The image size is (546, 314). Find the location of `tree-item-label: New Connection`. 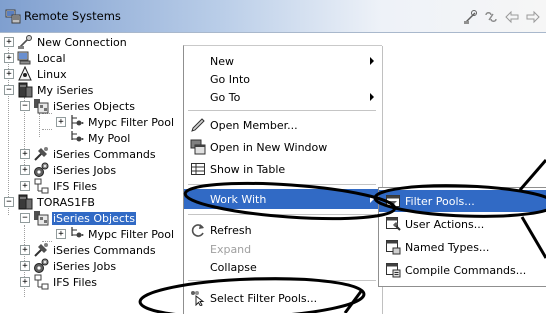

tree-item-label: New Connection is located at coordinates (82, 42).